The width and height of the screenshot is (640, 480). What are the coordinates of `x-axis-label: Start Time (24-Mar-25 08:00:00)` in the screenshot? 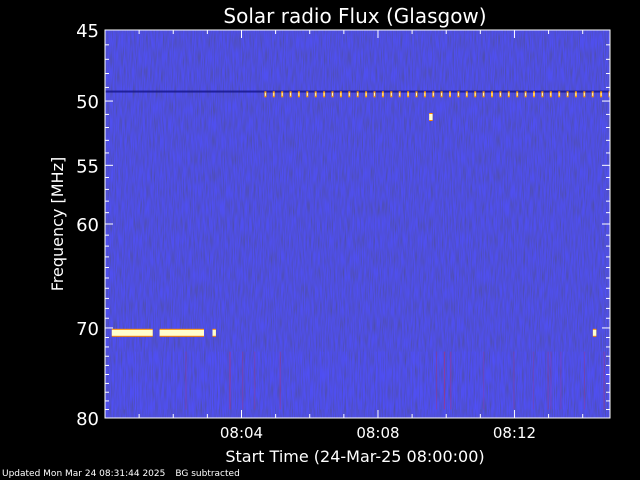 It's located at (354, 456).